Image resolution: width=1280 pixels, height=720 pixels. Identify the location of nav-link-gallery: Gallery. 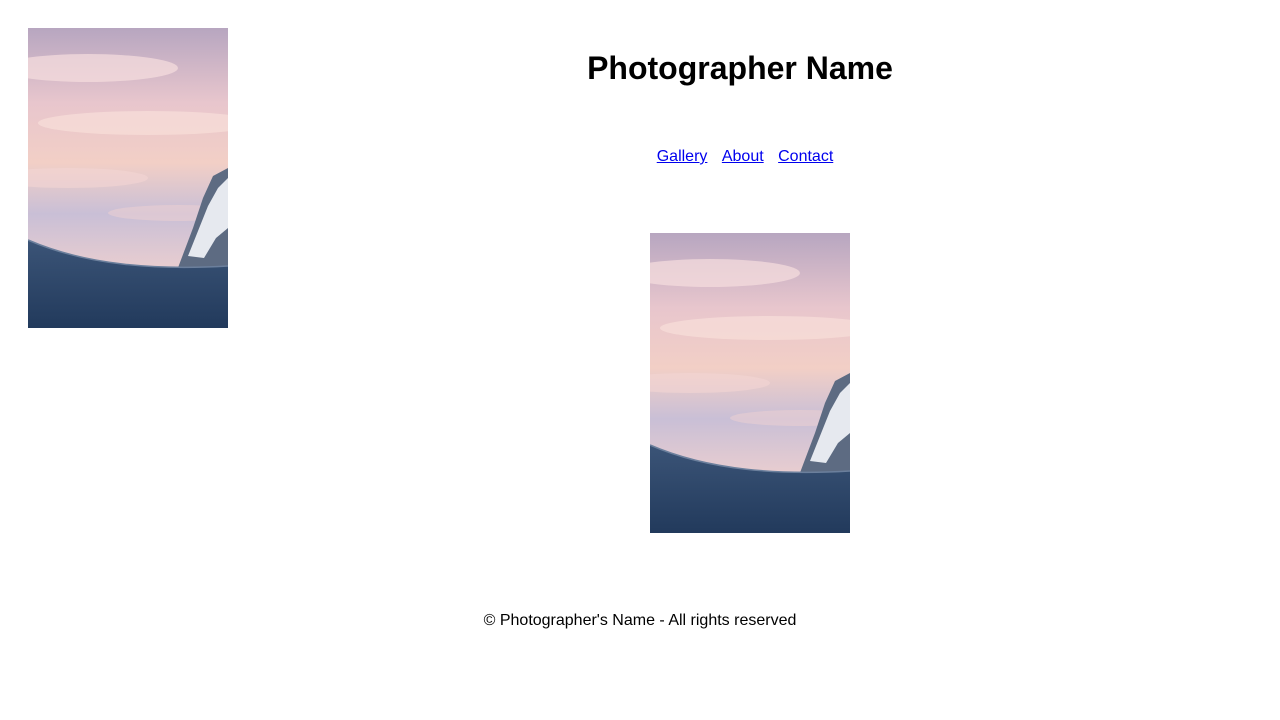
(682, 156).